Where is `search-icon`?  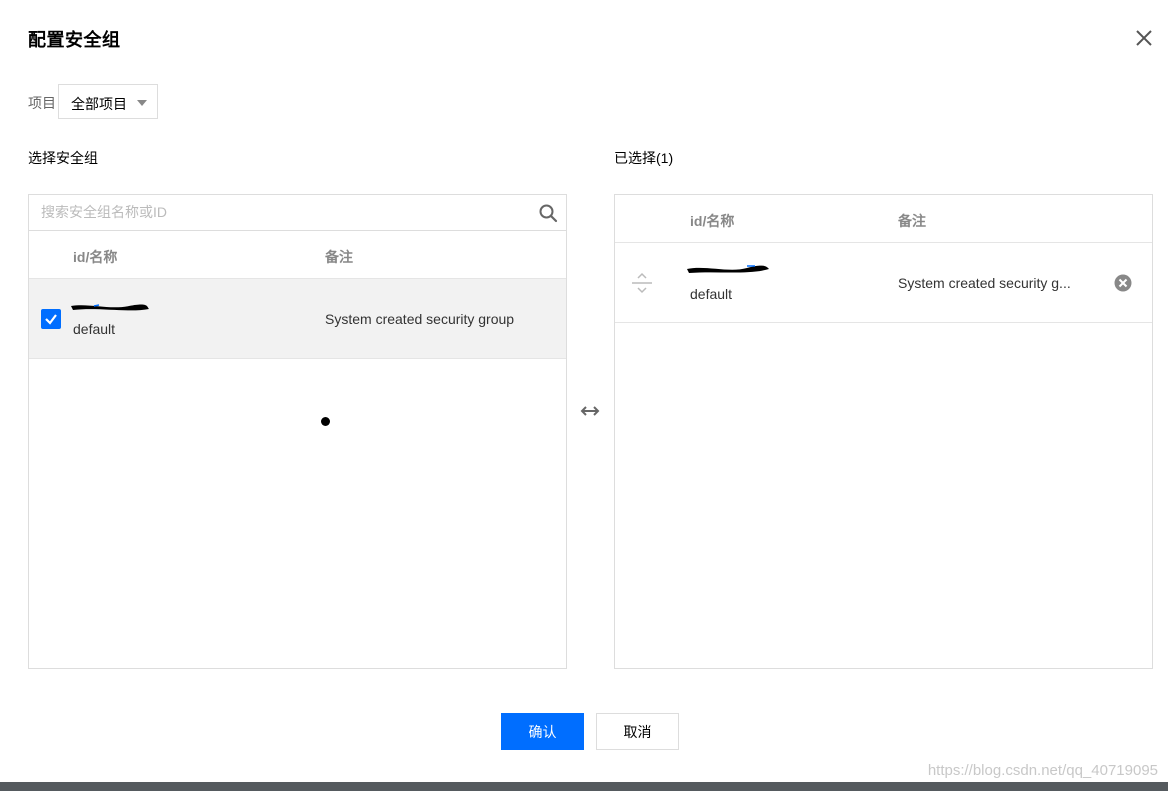 search-icon is located at coordinates (548, 213).